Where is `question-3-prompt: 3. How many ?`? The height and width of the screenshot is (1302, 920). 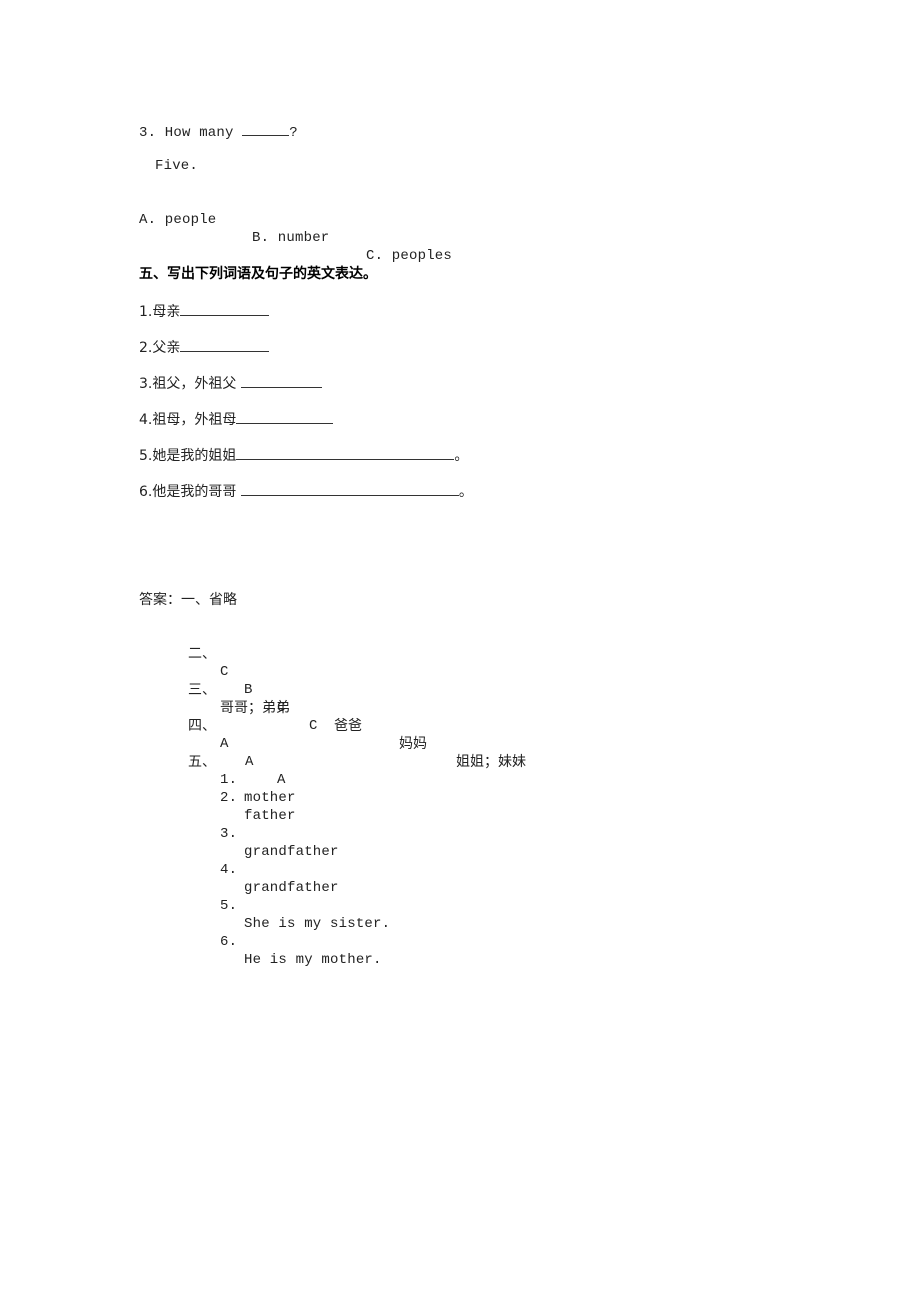 question-3-prompt: 3. How many ? is located at coordinates (218, 131).